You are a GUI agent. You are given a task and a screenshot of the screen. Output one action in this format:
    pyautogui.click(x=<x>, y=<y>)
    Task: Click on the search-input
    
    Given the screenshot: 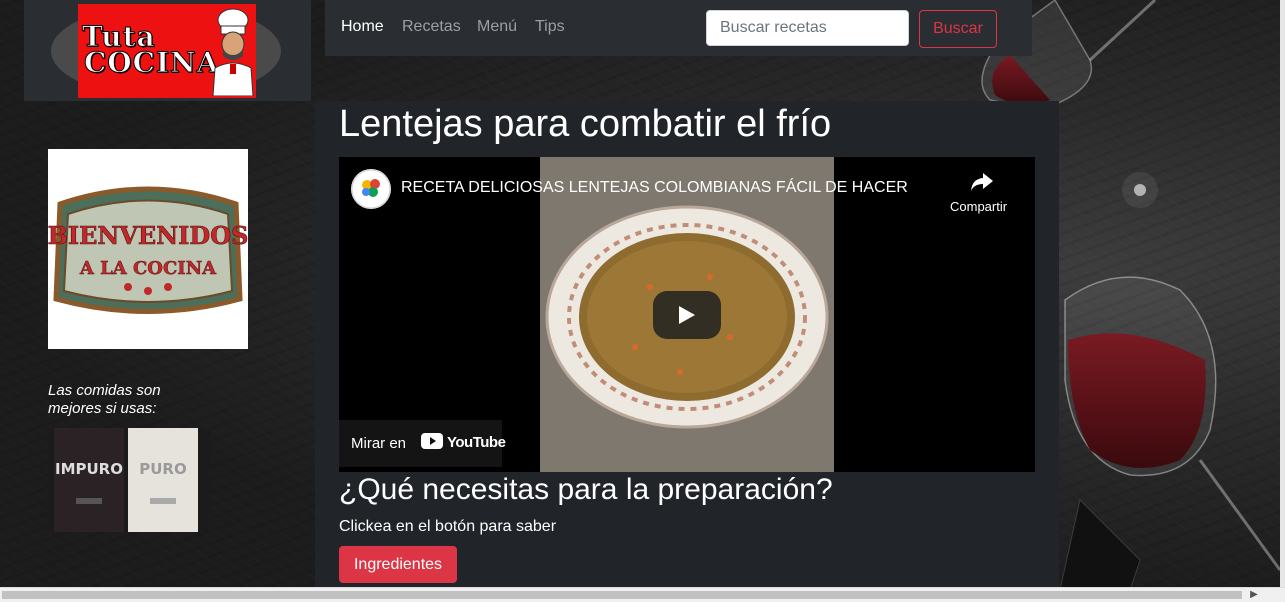 What is the action you would take?
    pyautogui.click(x=807, y=28)
    